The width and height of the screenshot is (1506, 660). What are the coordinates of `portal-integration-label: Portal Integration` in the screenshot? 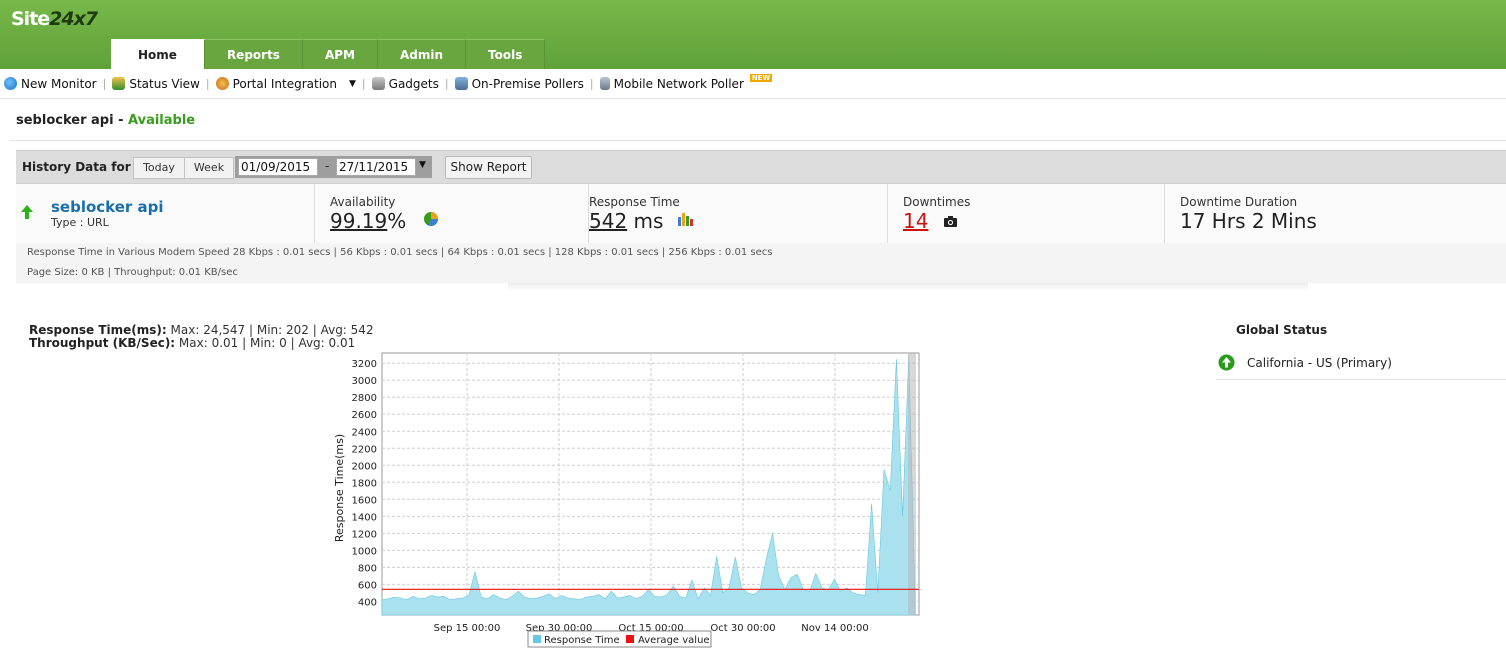 It's located at (284, 83).